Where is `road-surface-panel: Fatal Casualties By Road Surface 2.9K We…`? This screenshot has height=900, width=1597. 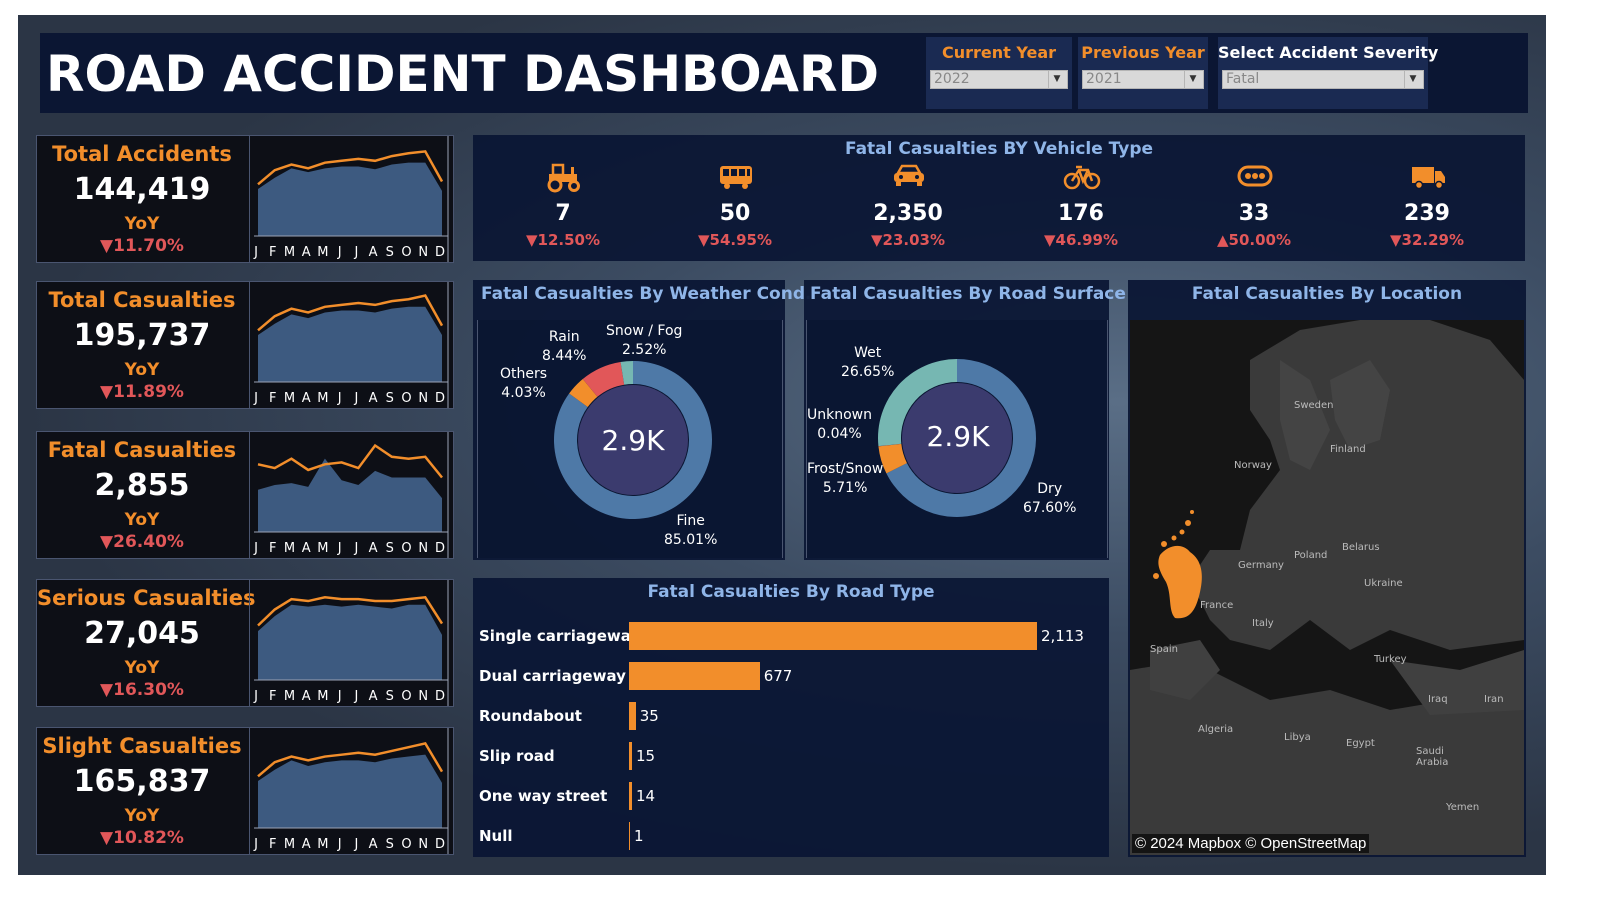 road-surface-panel: Fatal Casualties By Road Surface 2.9K We… is located at coordinates (965, 420).